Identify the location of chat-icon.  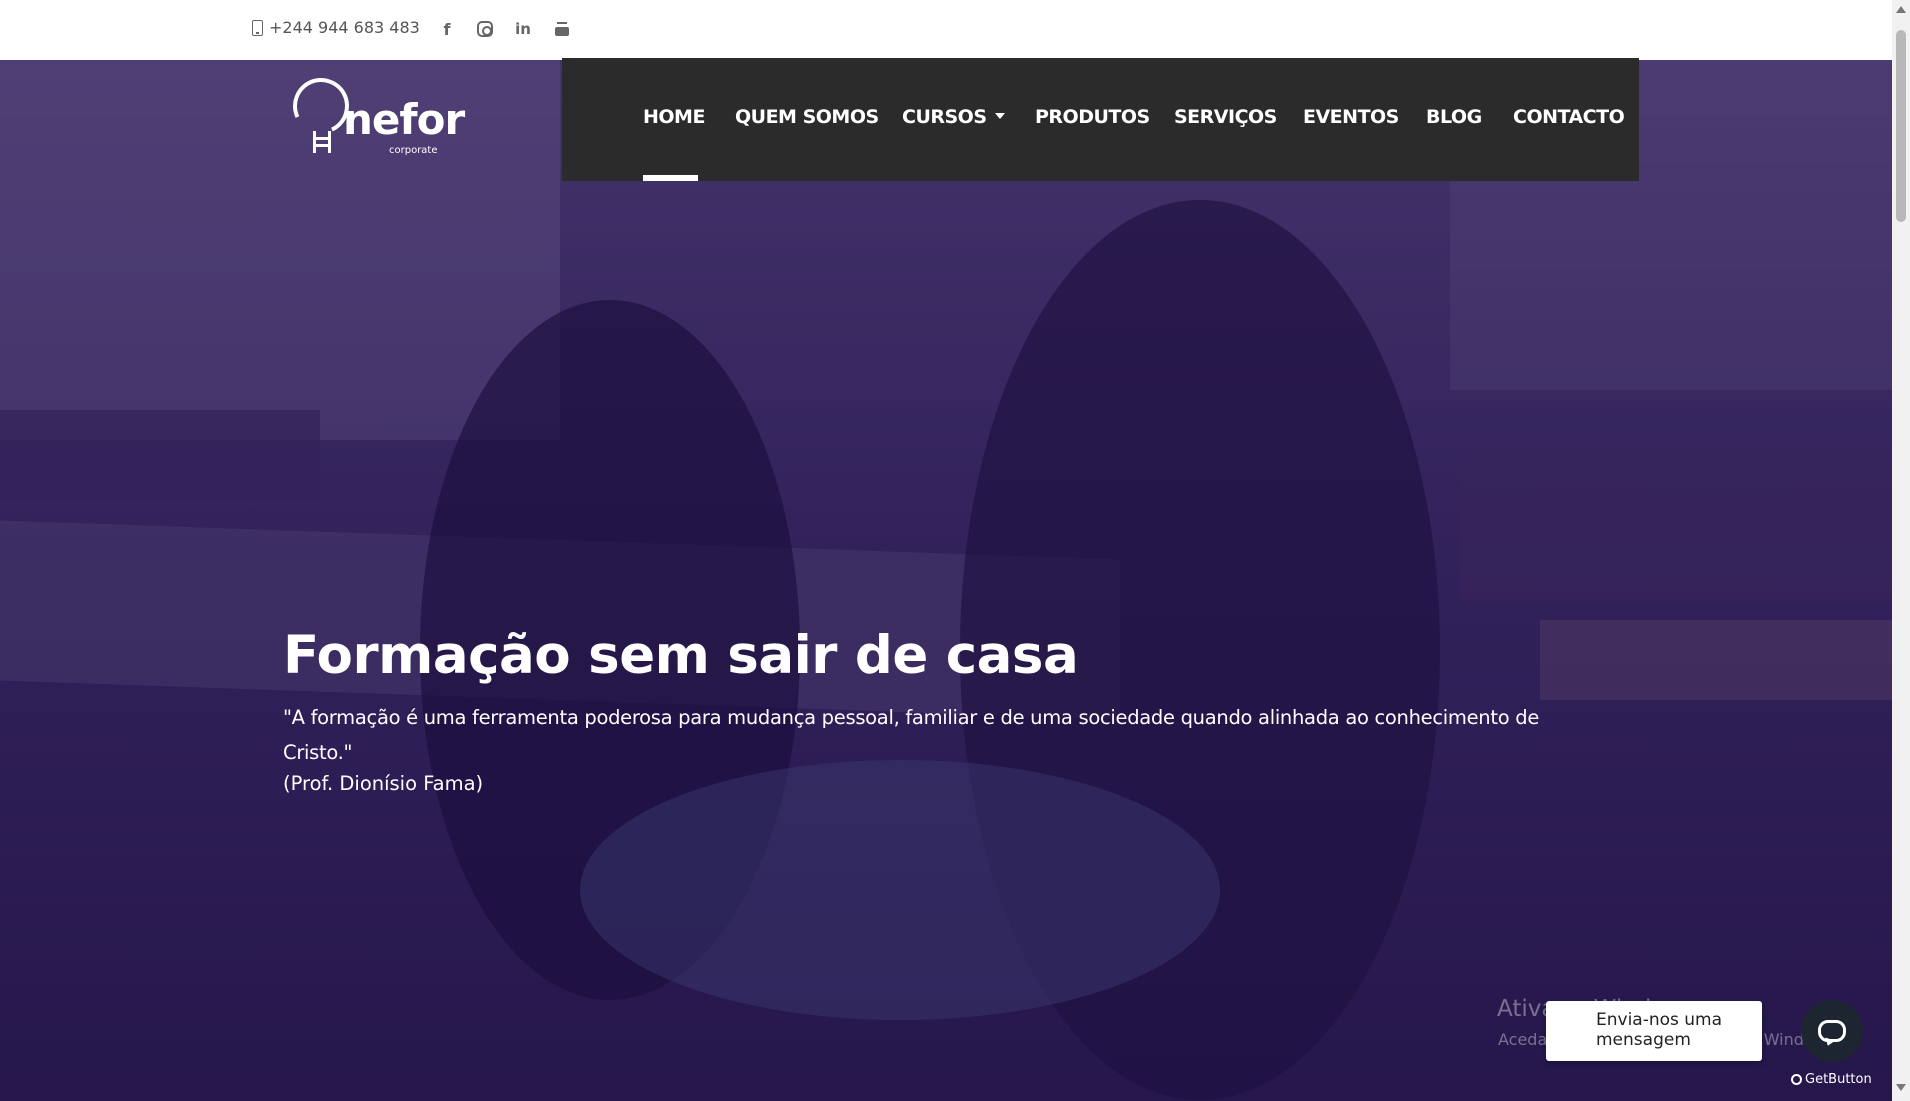
(1832, 1031).